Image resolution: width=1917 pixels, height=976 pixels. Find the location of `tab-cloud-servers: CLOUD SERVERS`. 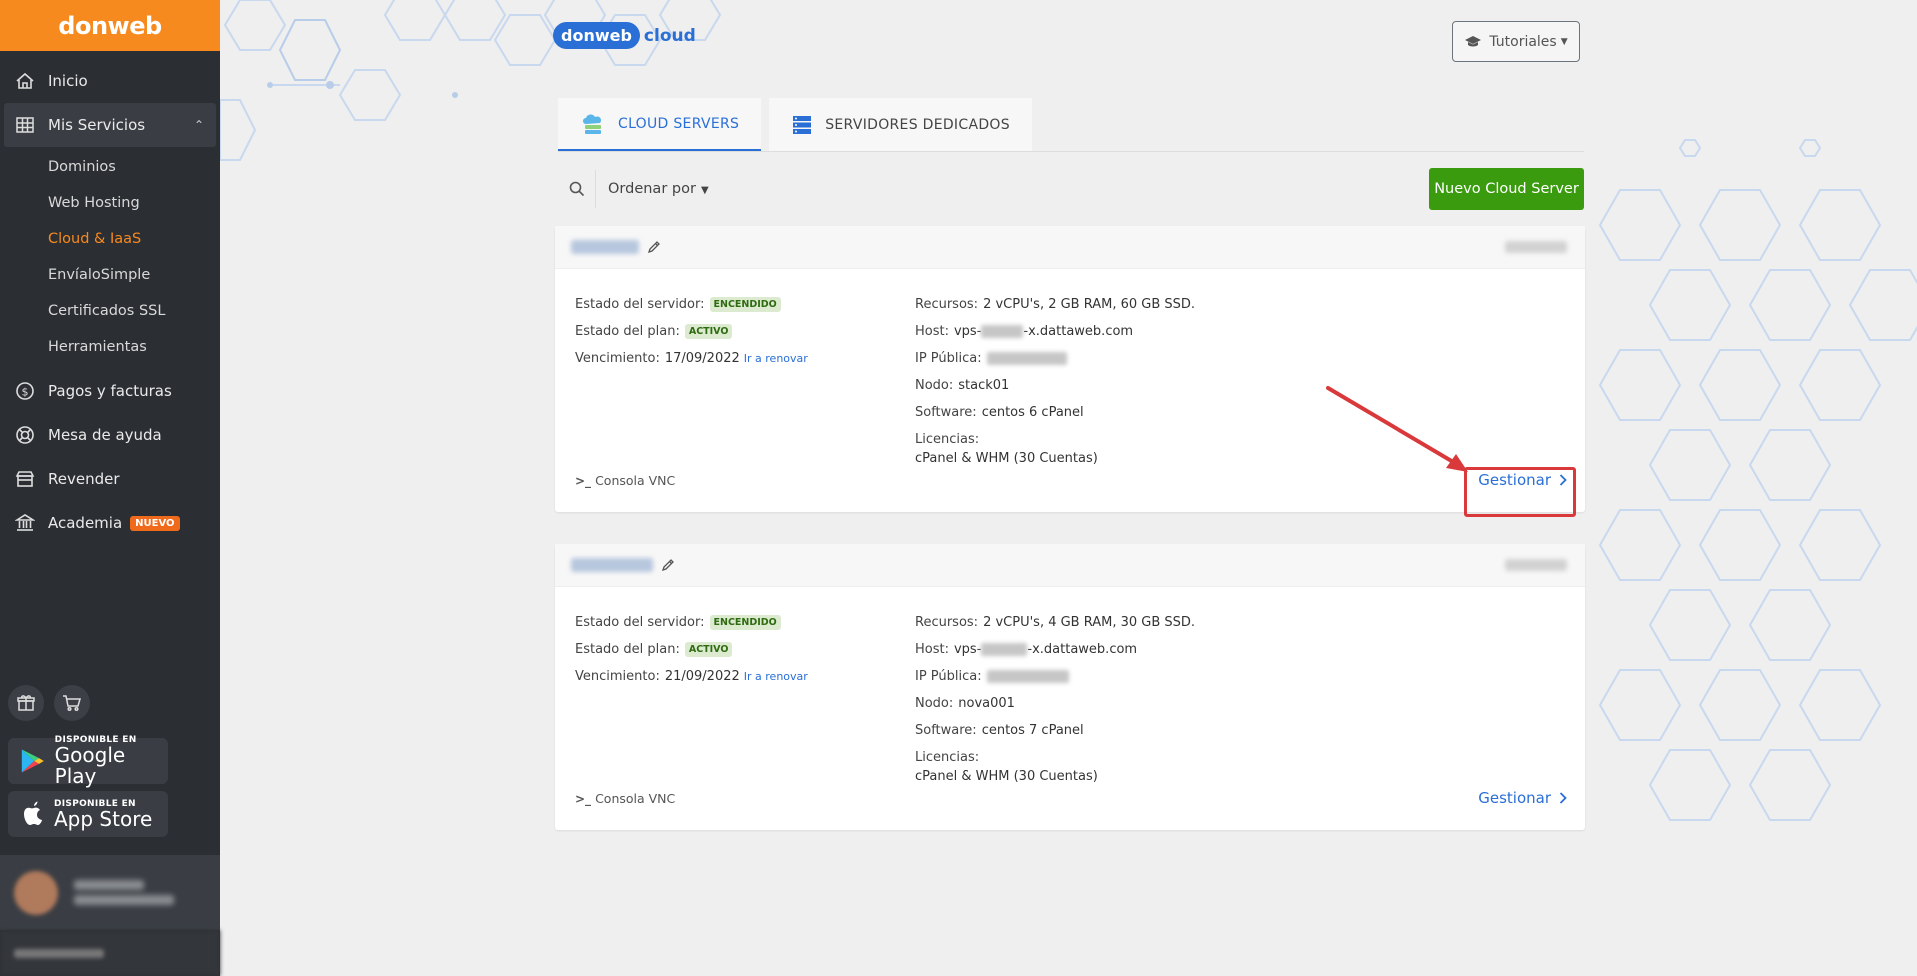

tab-cloud-servers: CLOUD SERVERS is located at coordinates (660, 124).